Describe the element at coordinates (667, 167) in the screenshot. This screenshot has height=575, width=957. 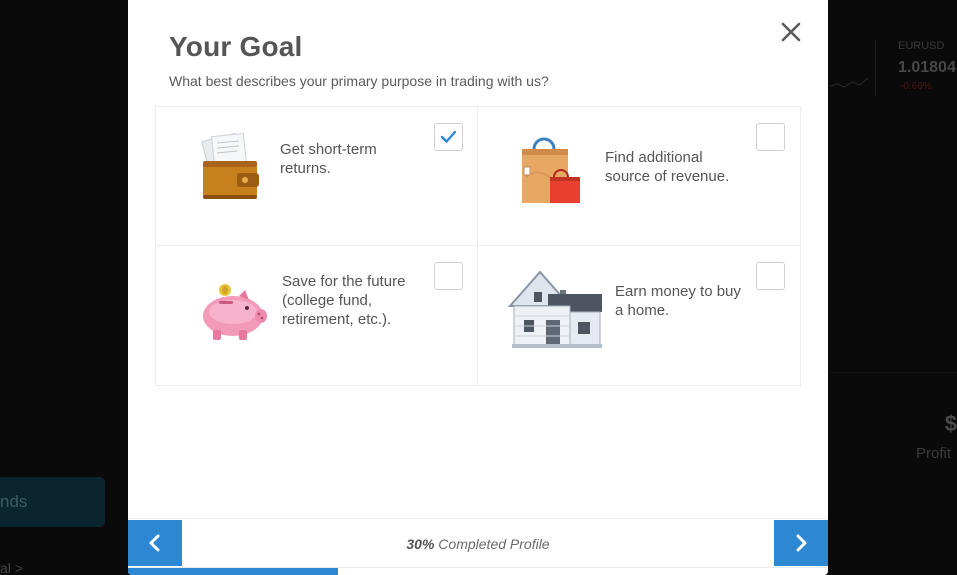
I see `goal-option-label: Find additional source of revenue.` at that location.